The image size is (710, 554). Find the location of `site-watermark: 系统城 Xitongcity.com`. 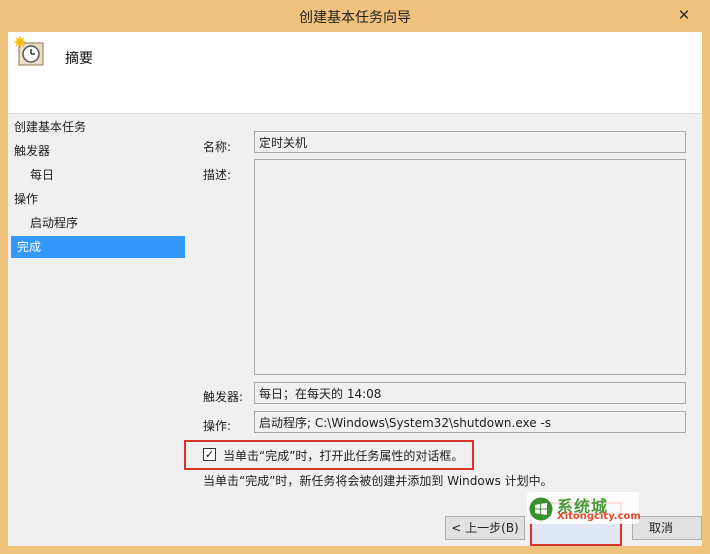

site-watermark: 系统城 Xitongcity.com is located at coordinates (584, 508).